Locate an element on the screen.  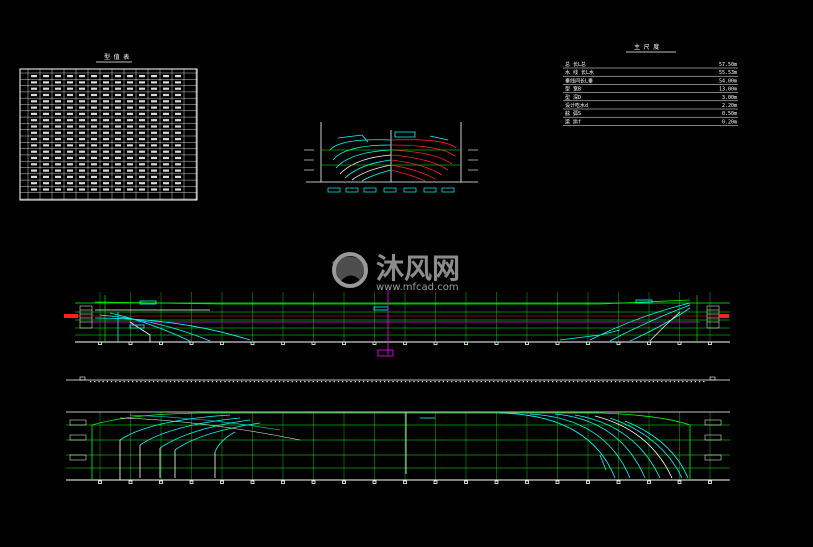
body-plan is located at coordinates (391, 157).